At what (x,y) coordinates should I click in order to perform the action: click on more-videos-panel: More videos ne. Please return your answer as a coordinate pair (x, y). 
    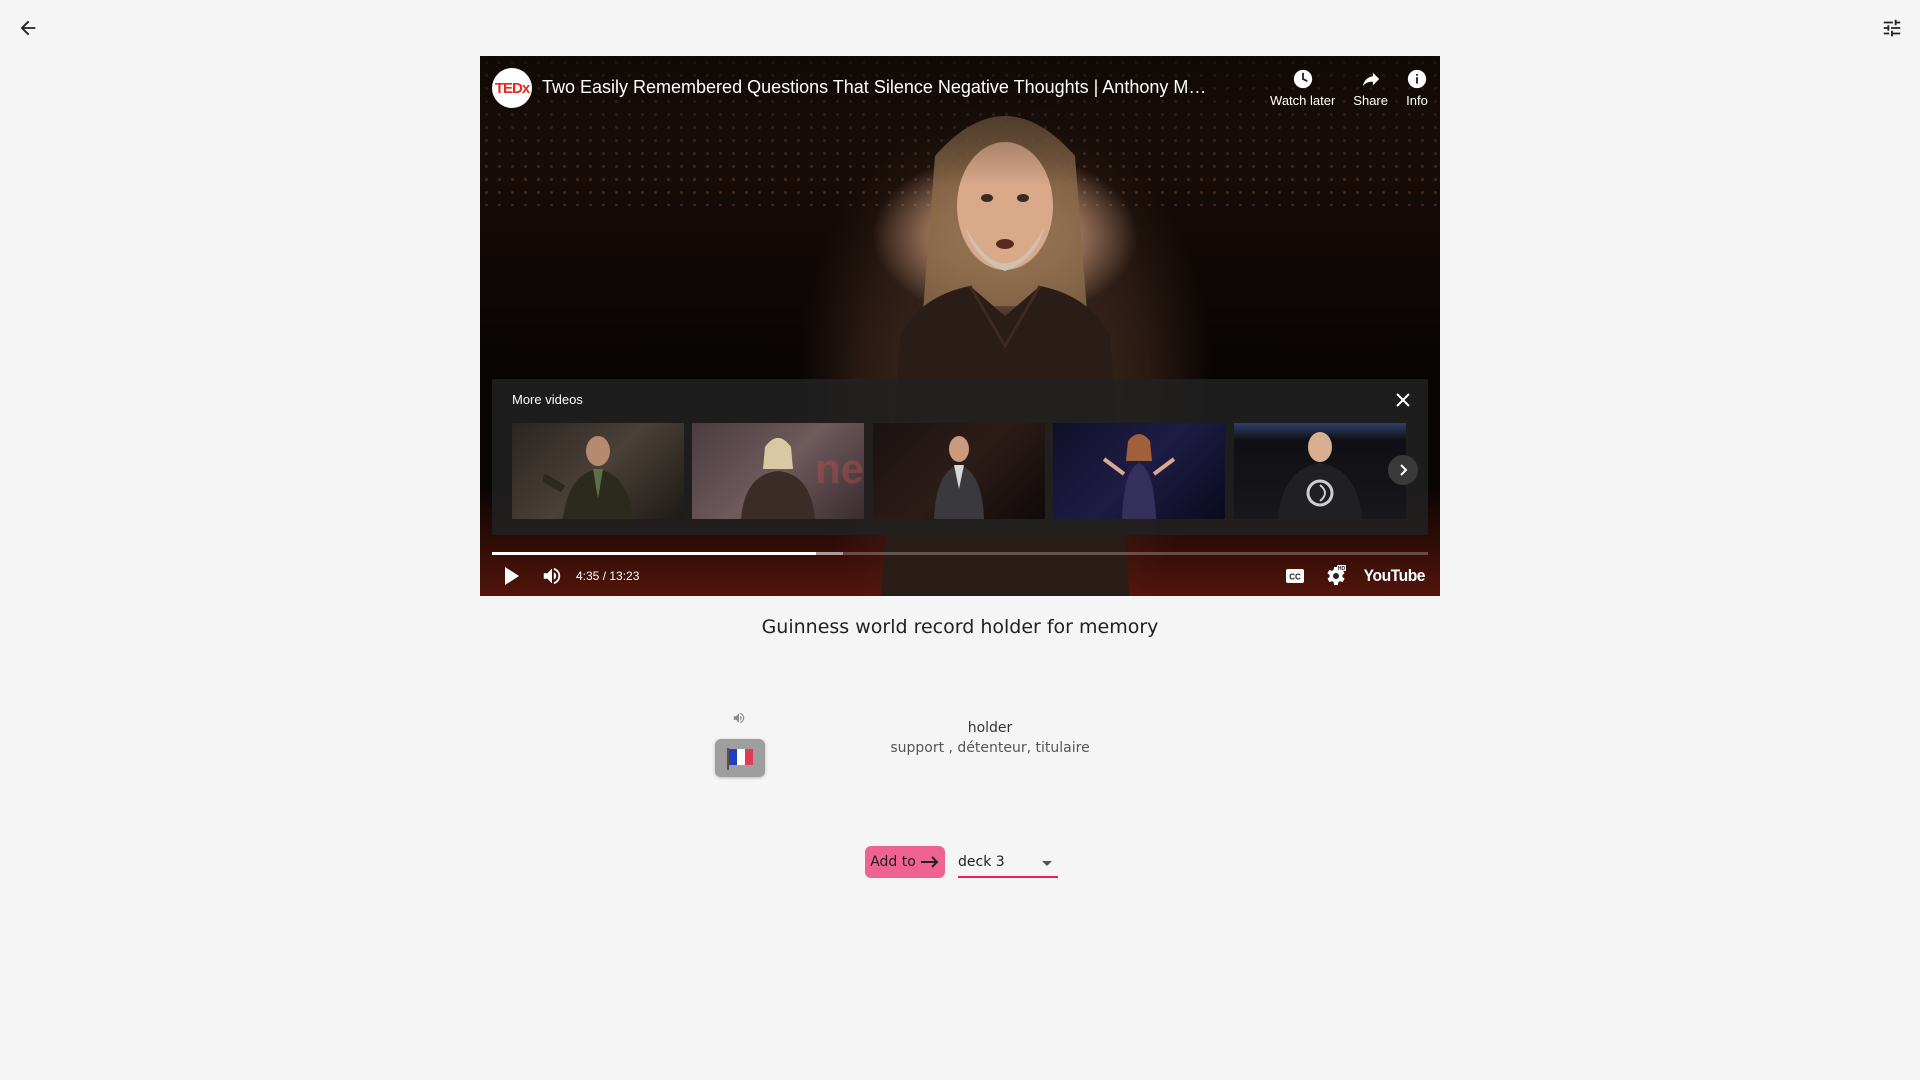
    Looking at the image, I should click on (960, 457).